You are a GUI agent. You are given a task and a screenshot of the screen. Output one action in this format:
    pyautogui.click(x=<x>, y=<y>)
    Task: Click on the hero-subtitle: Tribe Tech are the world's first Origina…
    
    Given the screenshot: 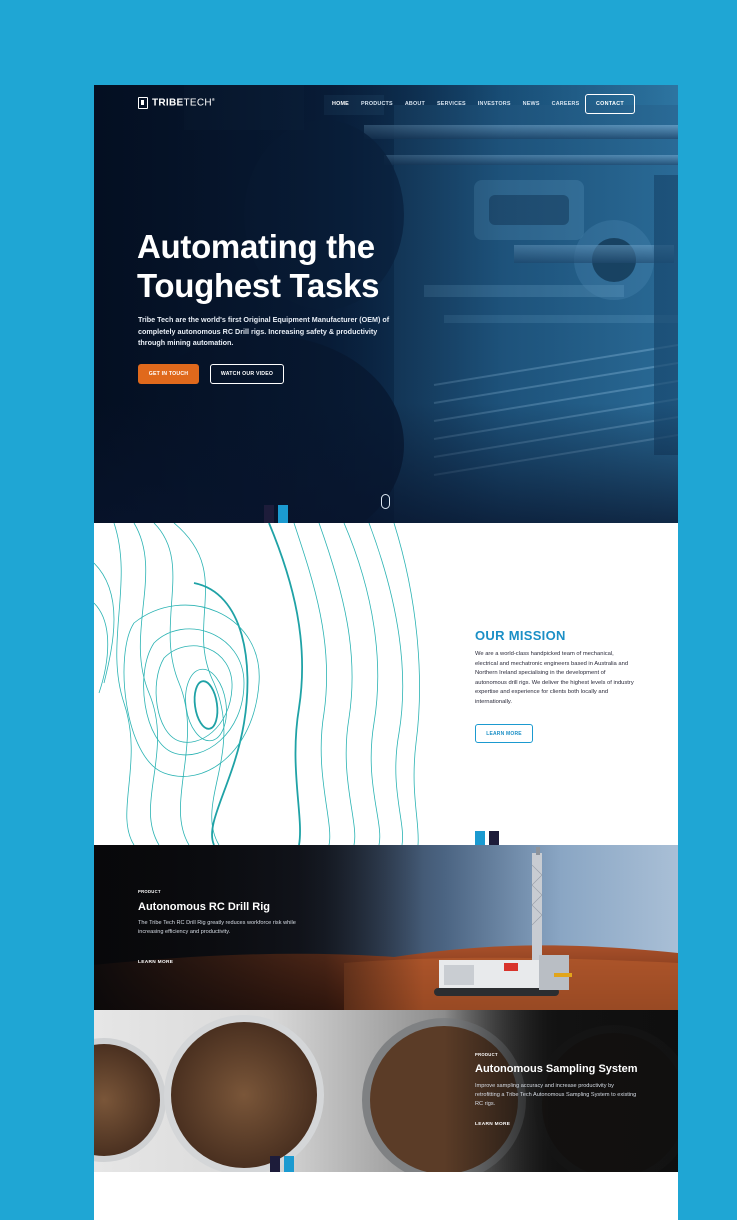 What is the action you would take?
    pyautogui.click(x=264, y=331)
    